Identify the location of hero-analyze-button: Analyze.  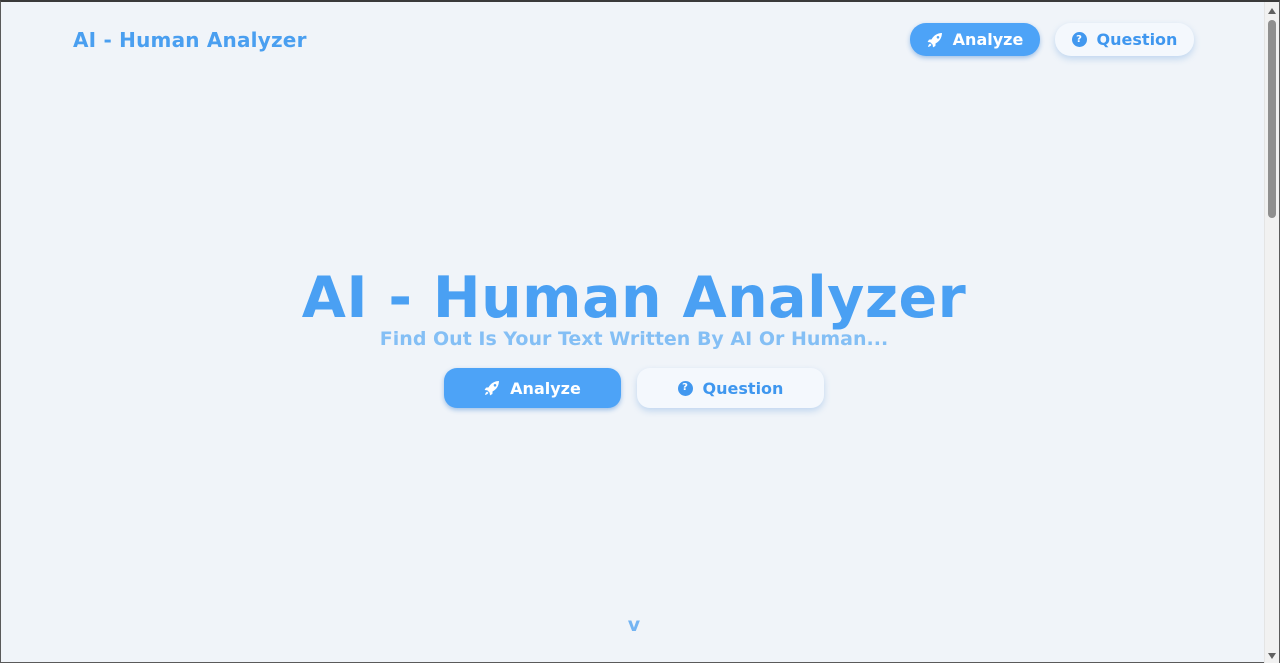
(532, 388).